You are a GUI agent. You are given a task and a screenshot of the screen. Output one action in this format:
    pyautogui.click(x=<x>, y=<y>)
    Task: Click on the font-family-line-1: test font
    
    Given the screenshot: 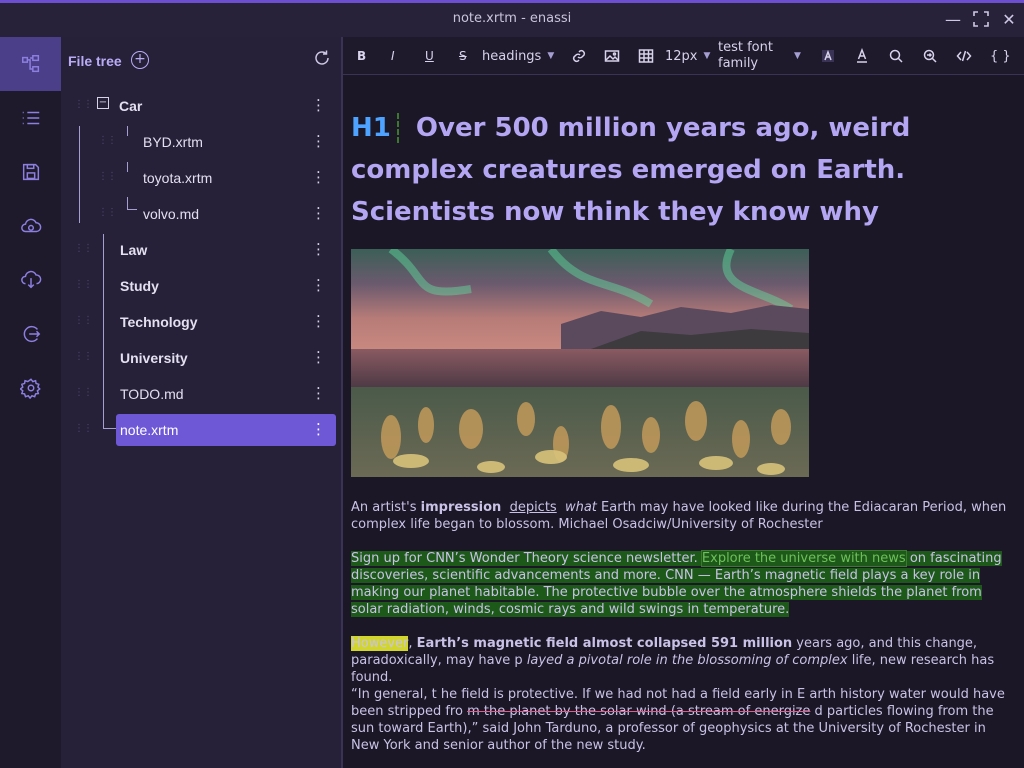 What is the action you would take?
    pyautogui.click(x=745, y=47)
    